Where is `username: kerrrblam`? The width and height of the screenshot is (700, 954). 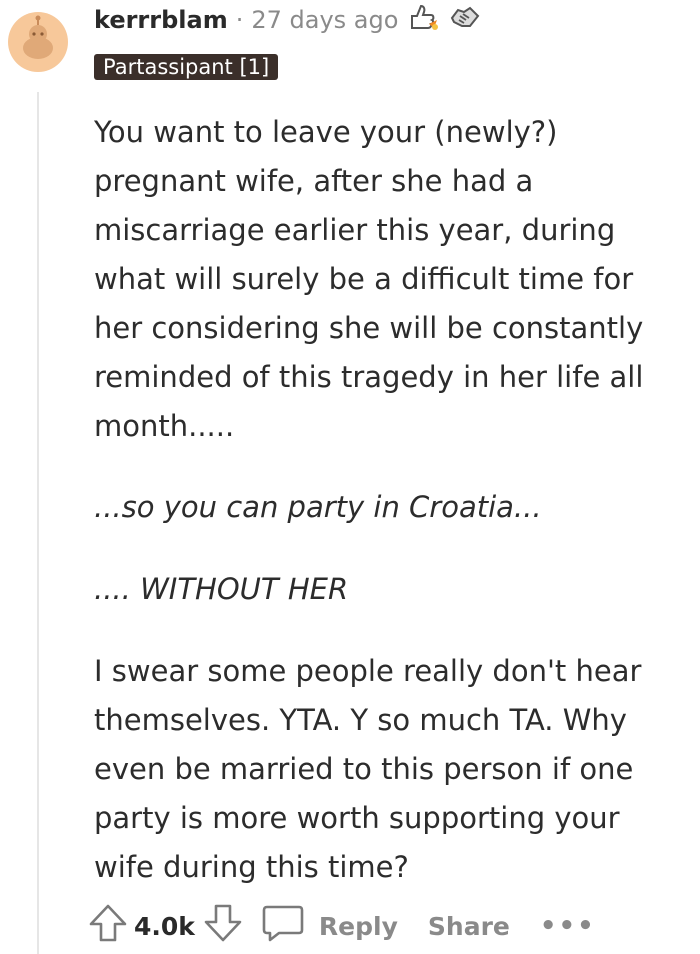
username: kerrrblam is located at coordinates (161, 20).